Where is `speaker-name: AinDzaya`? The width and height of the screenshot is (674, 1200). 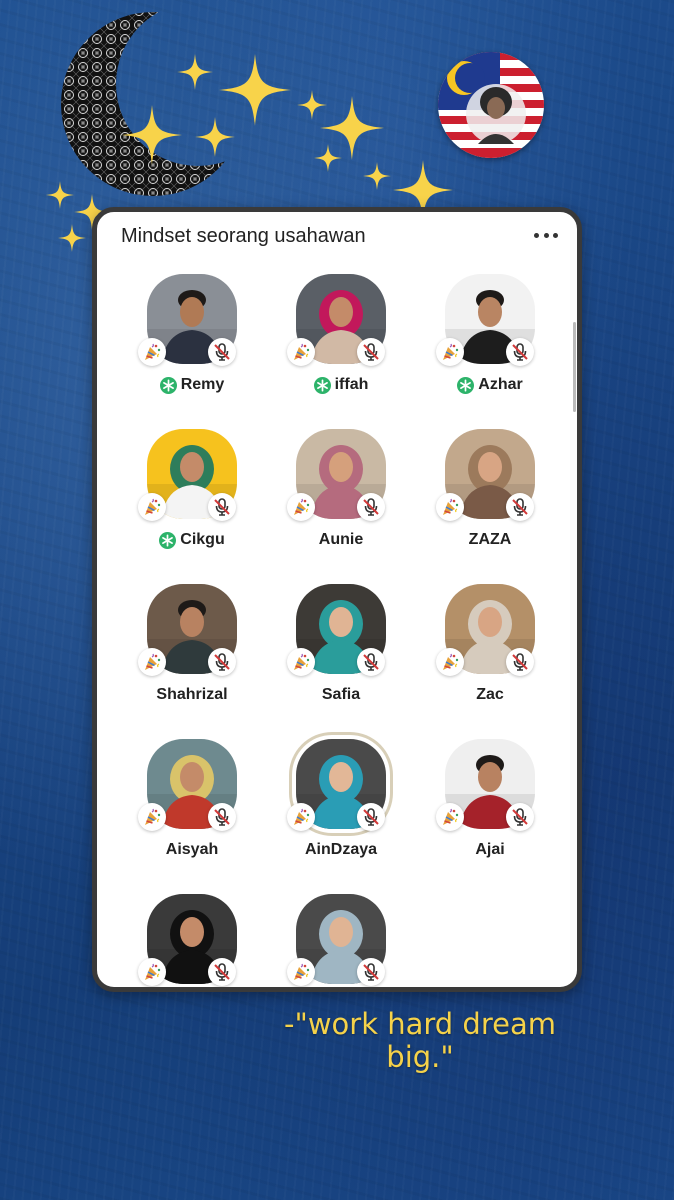
speaker-name: AinDzaya is located at coordinates (341, 850).